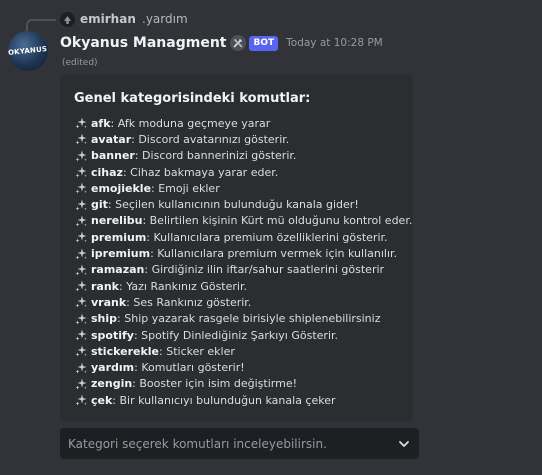 The width and height of the screenshot is (542, 475). What do you see at coordinates (200, 172) in the screenshot?
I see `command-description: : Cihaz bakmaya yarar eder.` at bounding box center [200, 172].